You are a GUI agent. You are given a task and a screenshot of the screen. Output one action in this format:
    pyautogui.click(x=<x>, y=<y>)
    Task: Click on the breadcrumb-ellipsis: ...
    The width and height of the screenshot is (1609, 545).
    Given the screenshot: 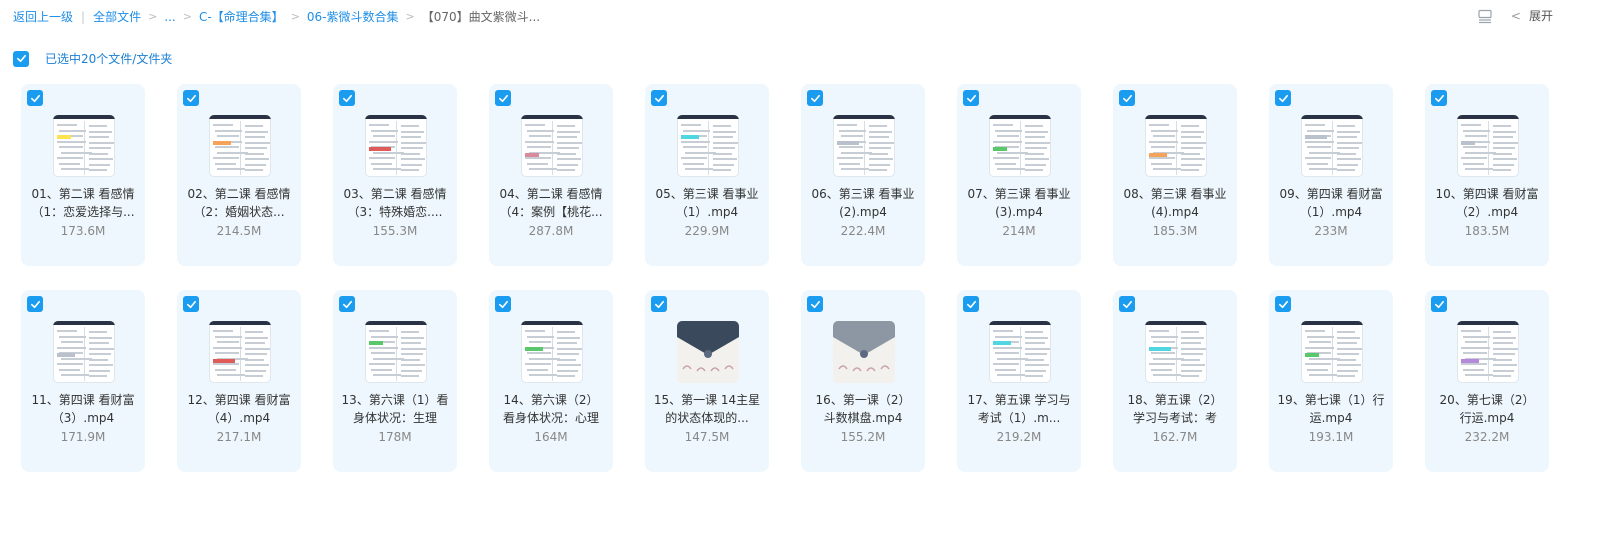 What is the action you would take?
    pyautogui.click(x=169, y=17)
    